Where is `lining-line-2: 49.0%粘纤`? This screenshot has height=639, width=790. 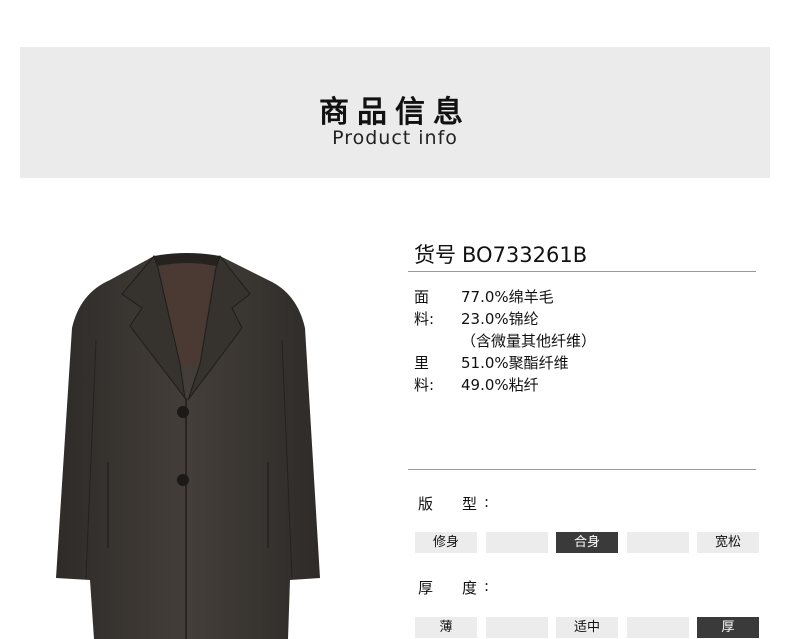 lining-line-2: 49.0%粘纤 is located at coordinates (500, 385).